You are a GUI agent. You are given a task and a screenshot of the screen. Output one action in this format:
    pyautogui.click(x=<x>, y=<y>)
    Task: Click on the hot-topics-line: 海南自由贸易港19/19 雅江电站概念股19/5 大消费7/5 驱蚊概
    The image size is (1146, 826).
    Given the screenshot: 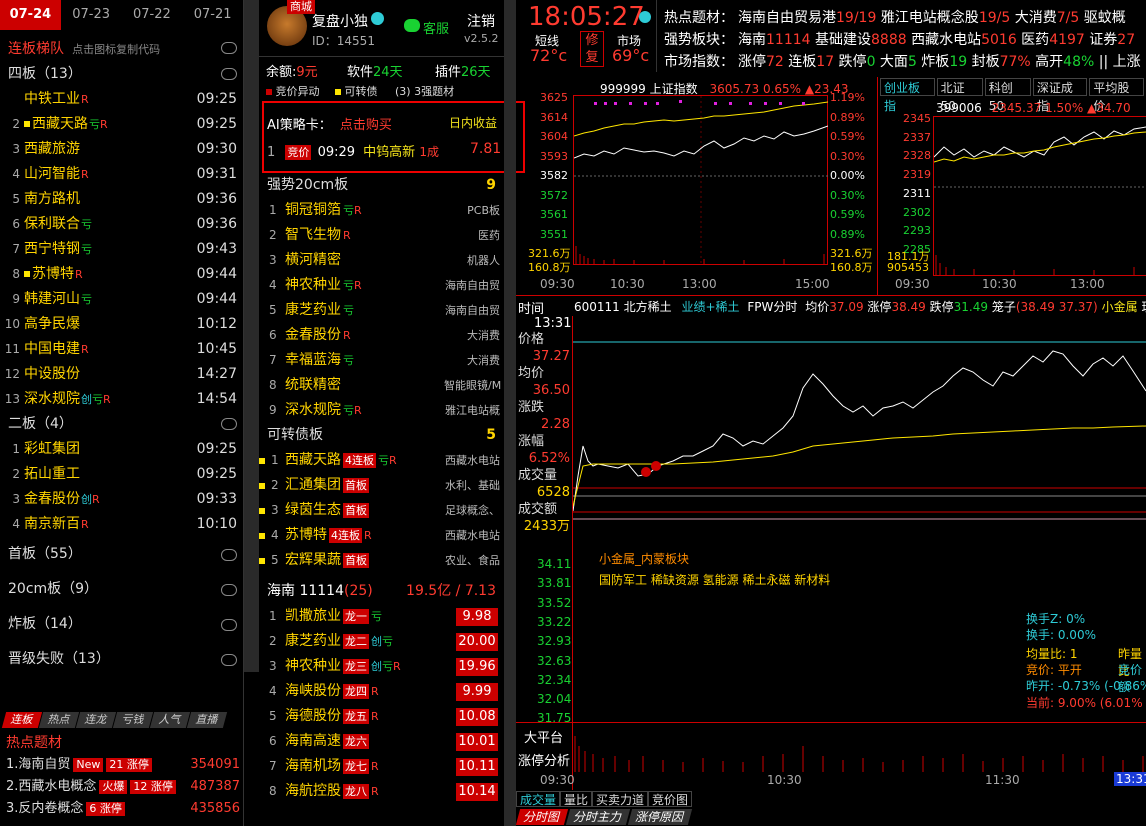 What is the action you would take?
    pyautogui.click(x=932, y=17)
    